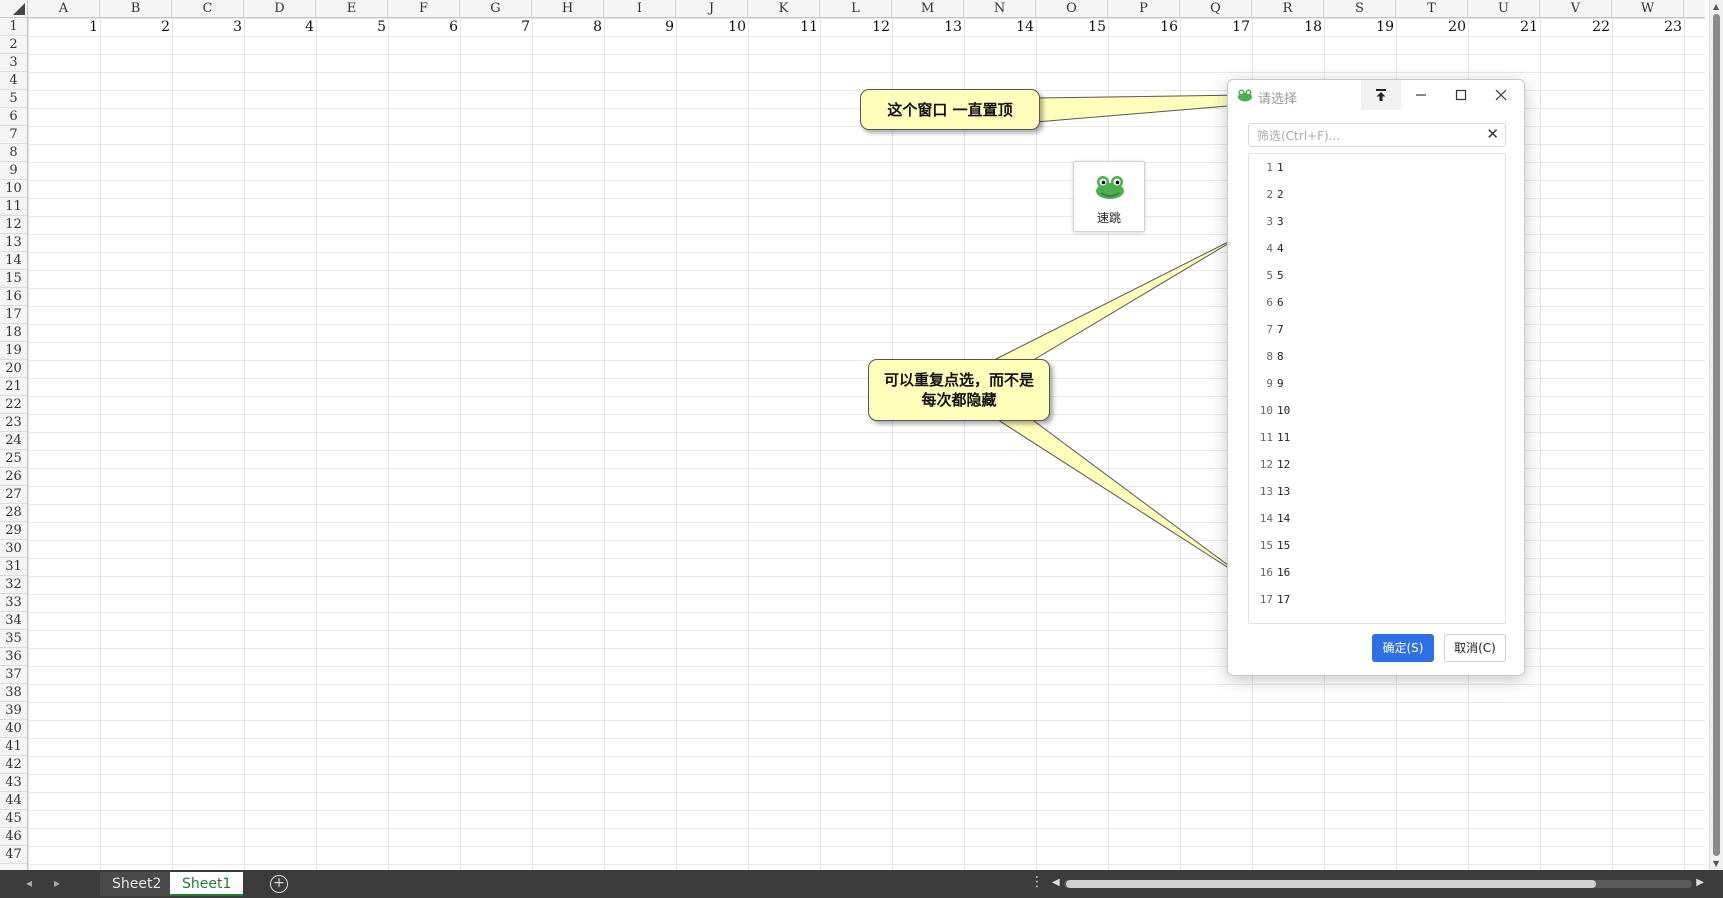 The height and width of the screenshot is (898, 1723). I want to click on list-item-index: 3, so click(1269, 221).